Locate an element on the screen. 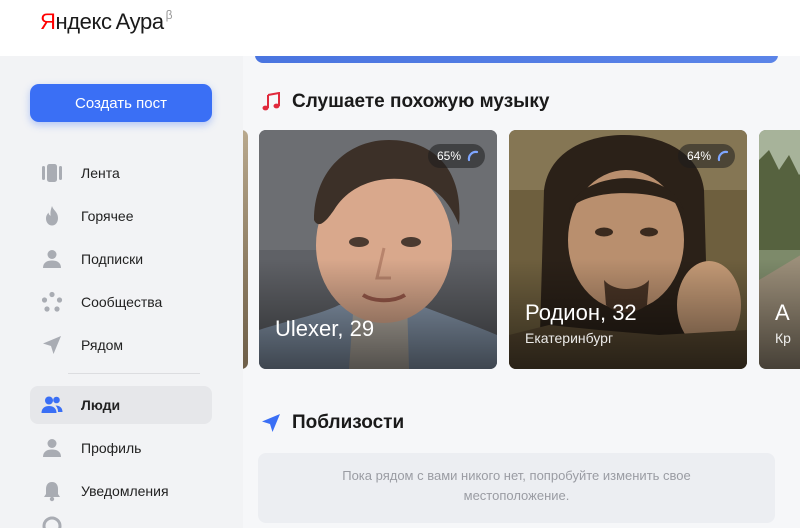 The width and height of the screenshot is (800, 528). match-badge: 64% is located at coordinates (706, 156).